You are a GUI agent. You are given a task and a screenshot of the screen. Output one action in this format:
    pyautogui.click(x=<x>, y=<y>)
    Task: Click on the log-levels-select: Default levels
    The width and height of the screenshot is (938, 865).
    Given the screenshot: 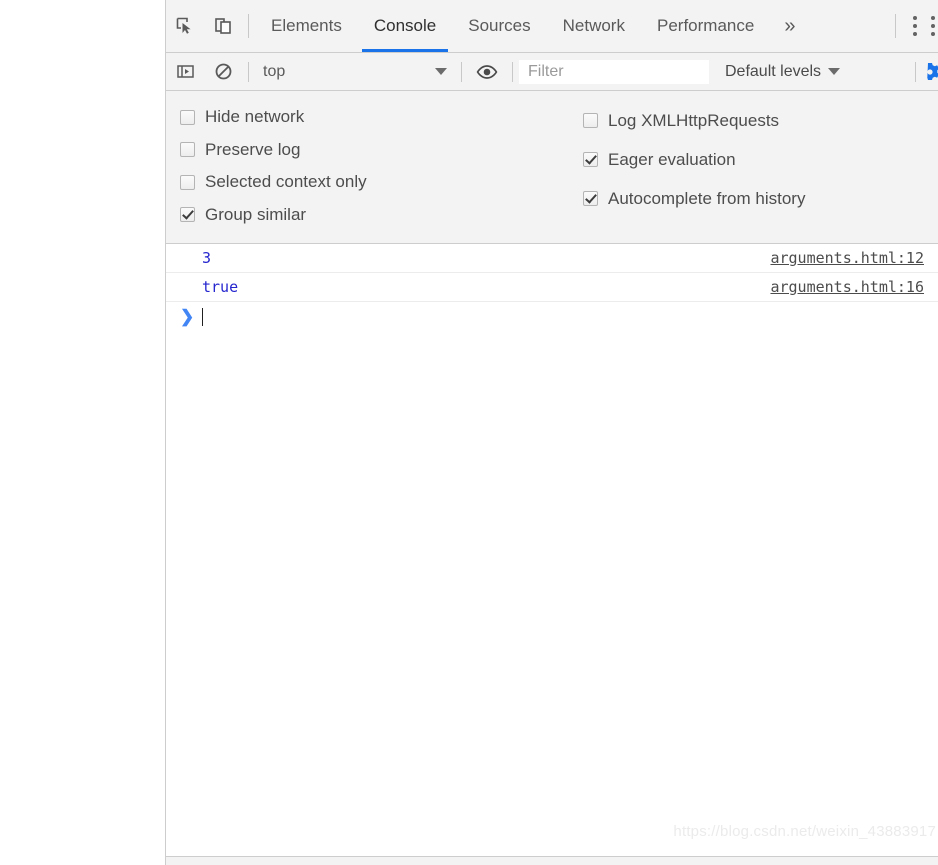 What is the action you would take?
    pyautogui.click(x=786, y=72)
    